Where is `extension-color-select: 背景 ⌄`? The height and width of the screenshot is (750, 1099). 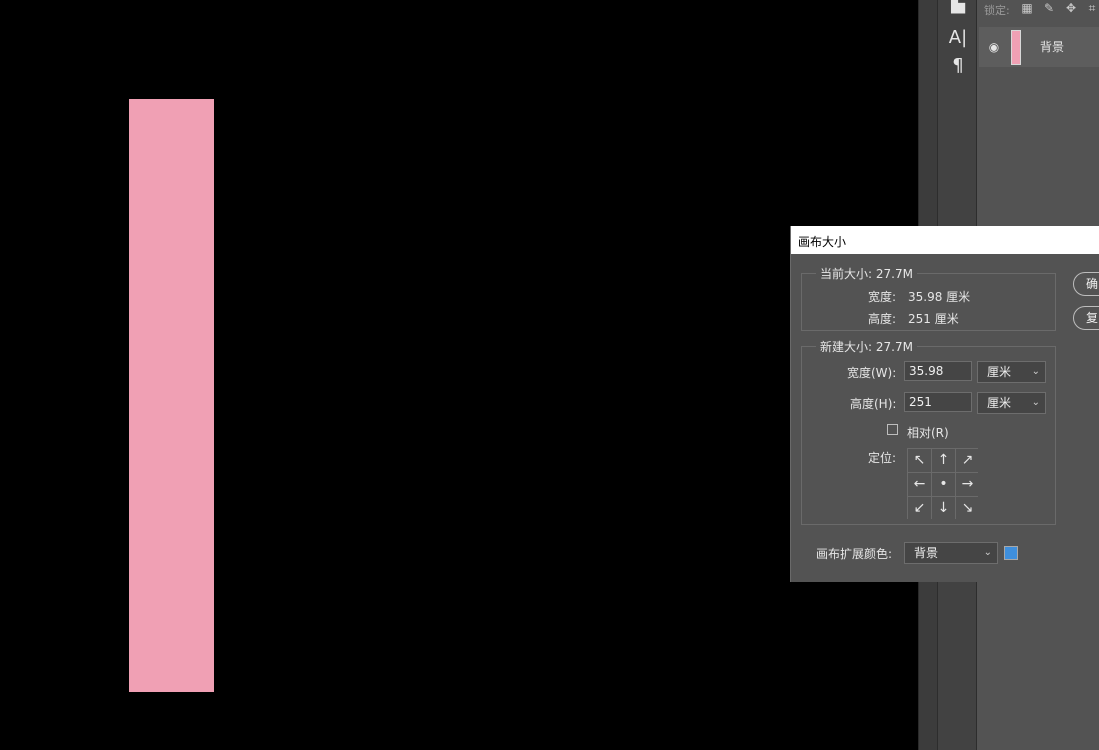 extension-color-select: 背景 ⌄ is located at coordinates (951, 553).